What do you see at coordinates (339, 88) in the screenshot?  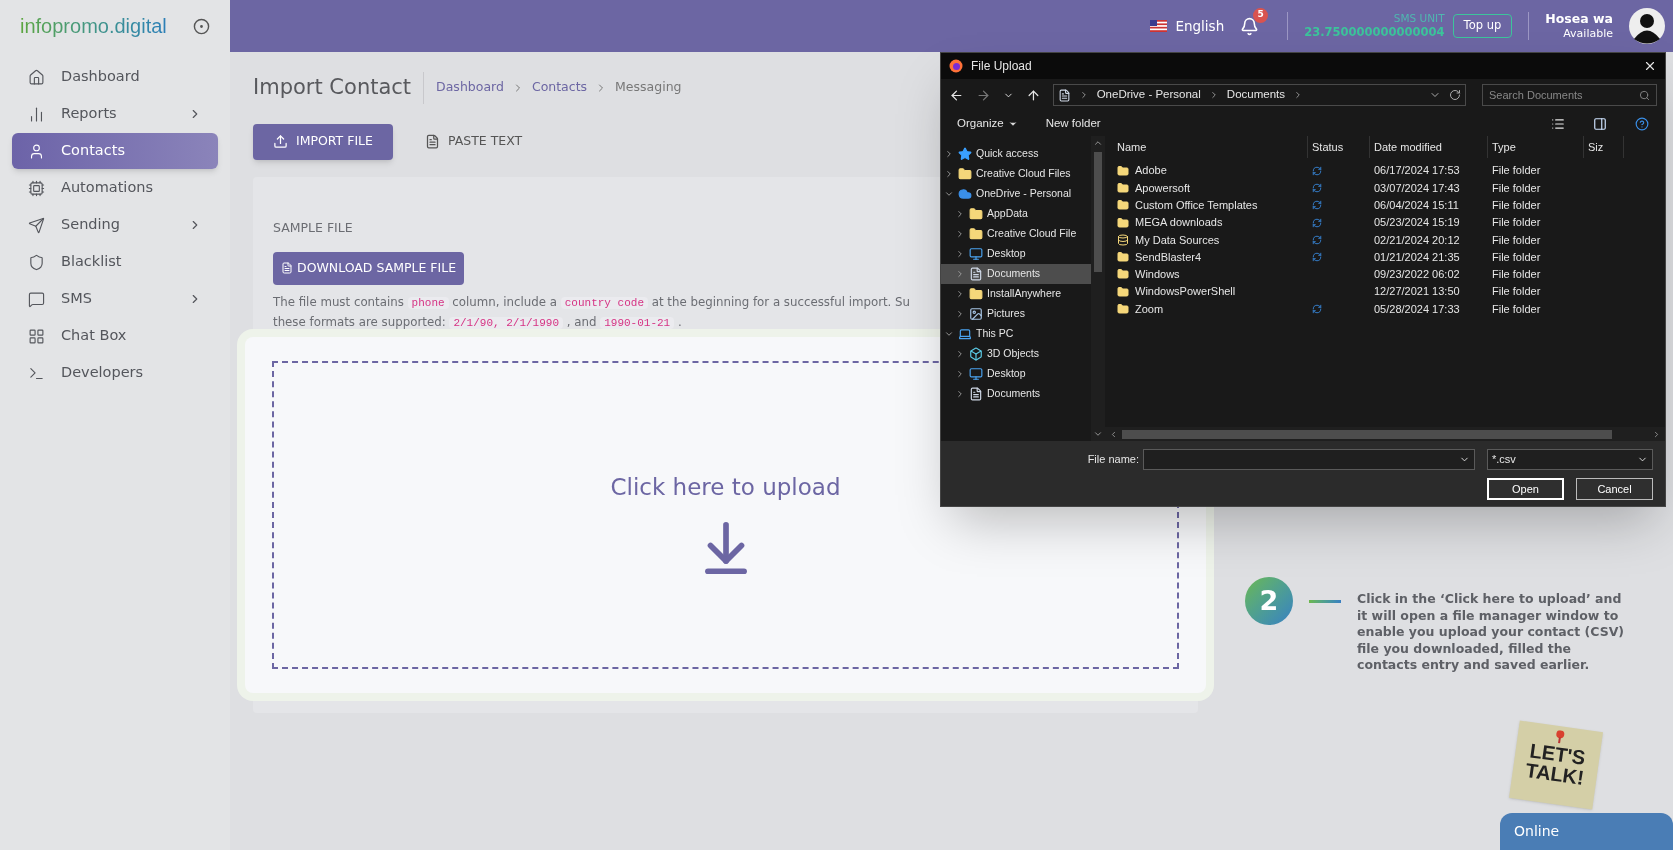 I see `page-title: Import Contact` at bounding box center [339, 88].